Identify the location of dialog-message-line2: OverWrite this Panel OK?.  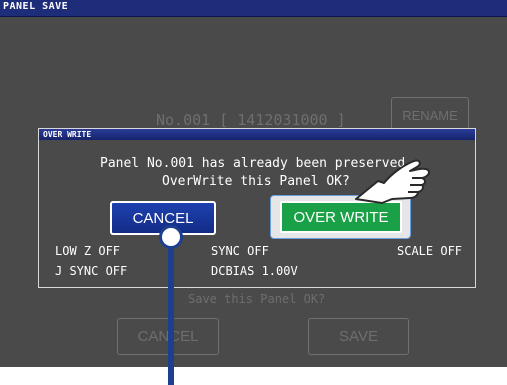
(256, 181).